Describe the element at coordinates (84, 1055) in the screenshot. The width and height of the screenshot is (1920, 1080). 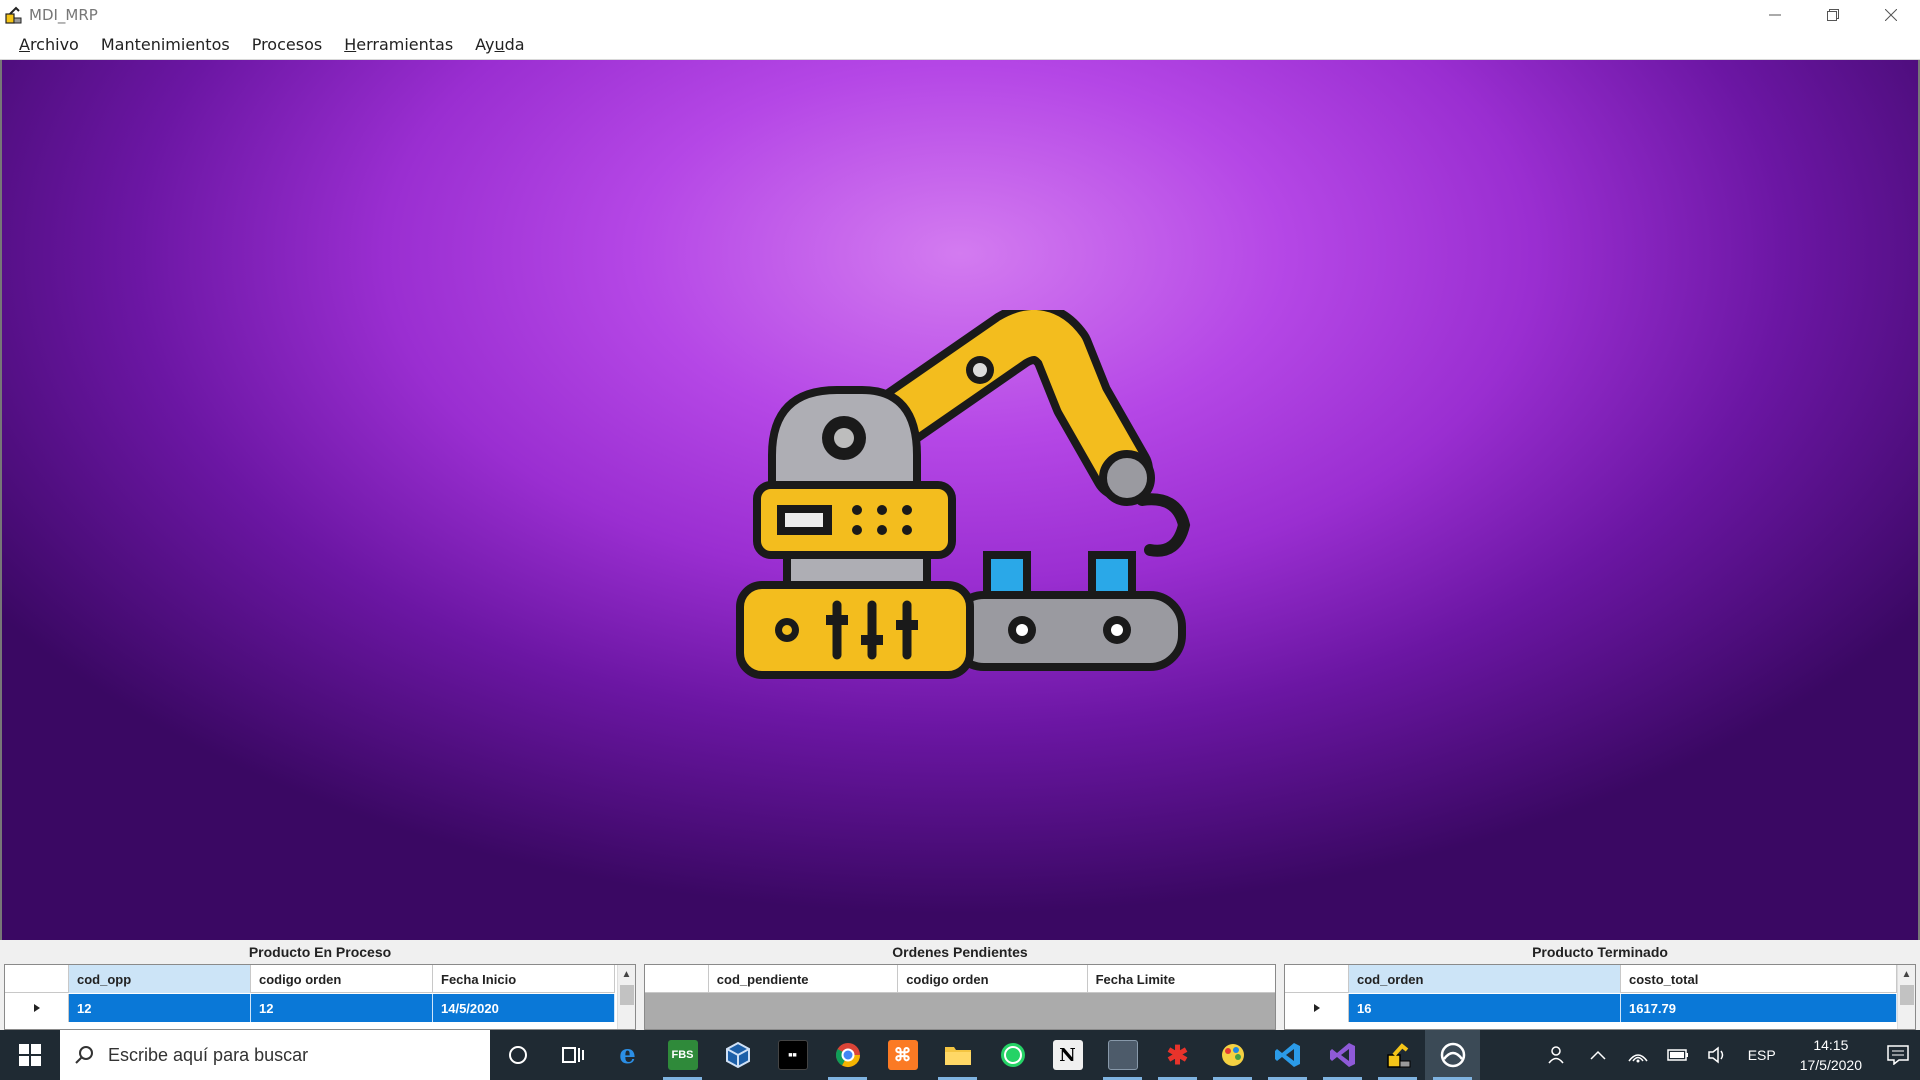
I see `search-icon` at that location.